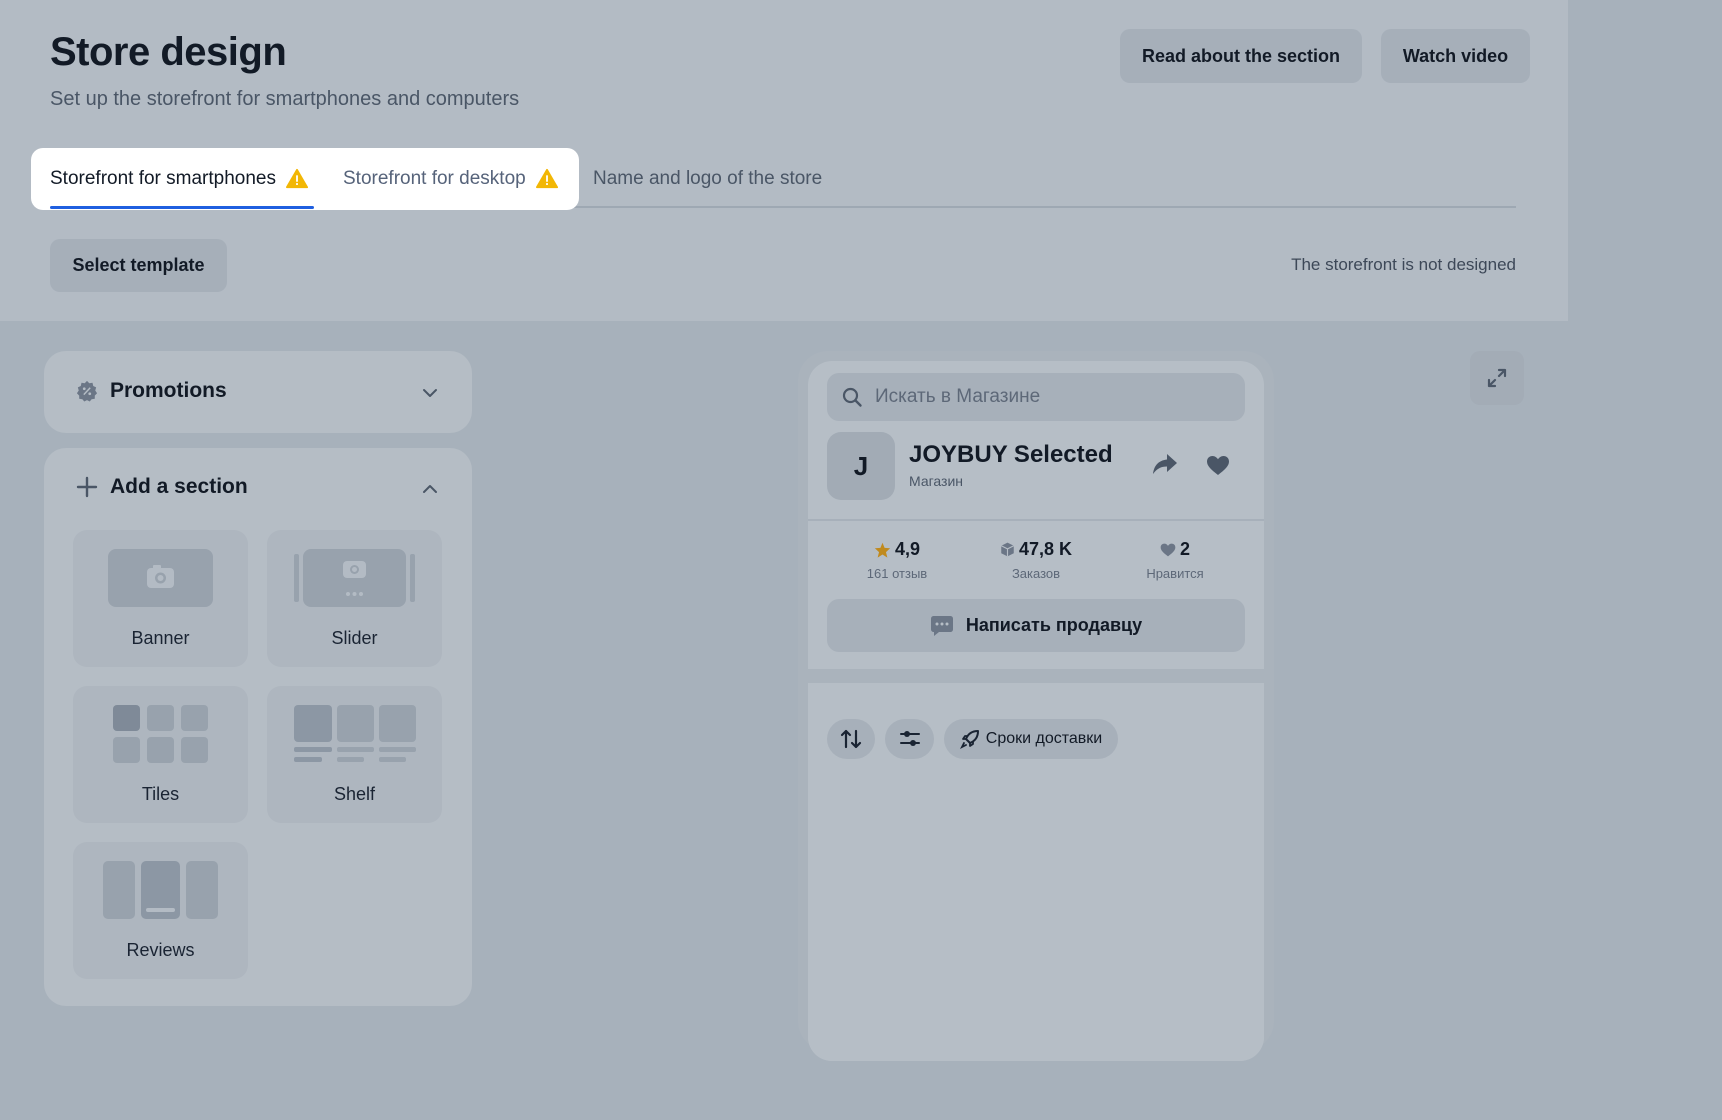 The height and width of the screenshot is (1120, 1722). Describe the element at coordinates (1045, 549) in the screenshot. I see `stat-value: 47,8 K` at that location.